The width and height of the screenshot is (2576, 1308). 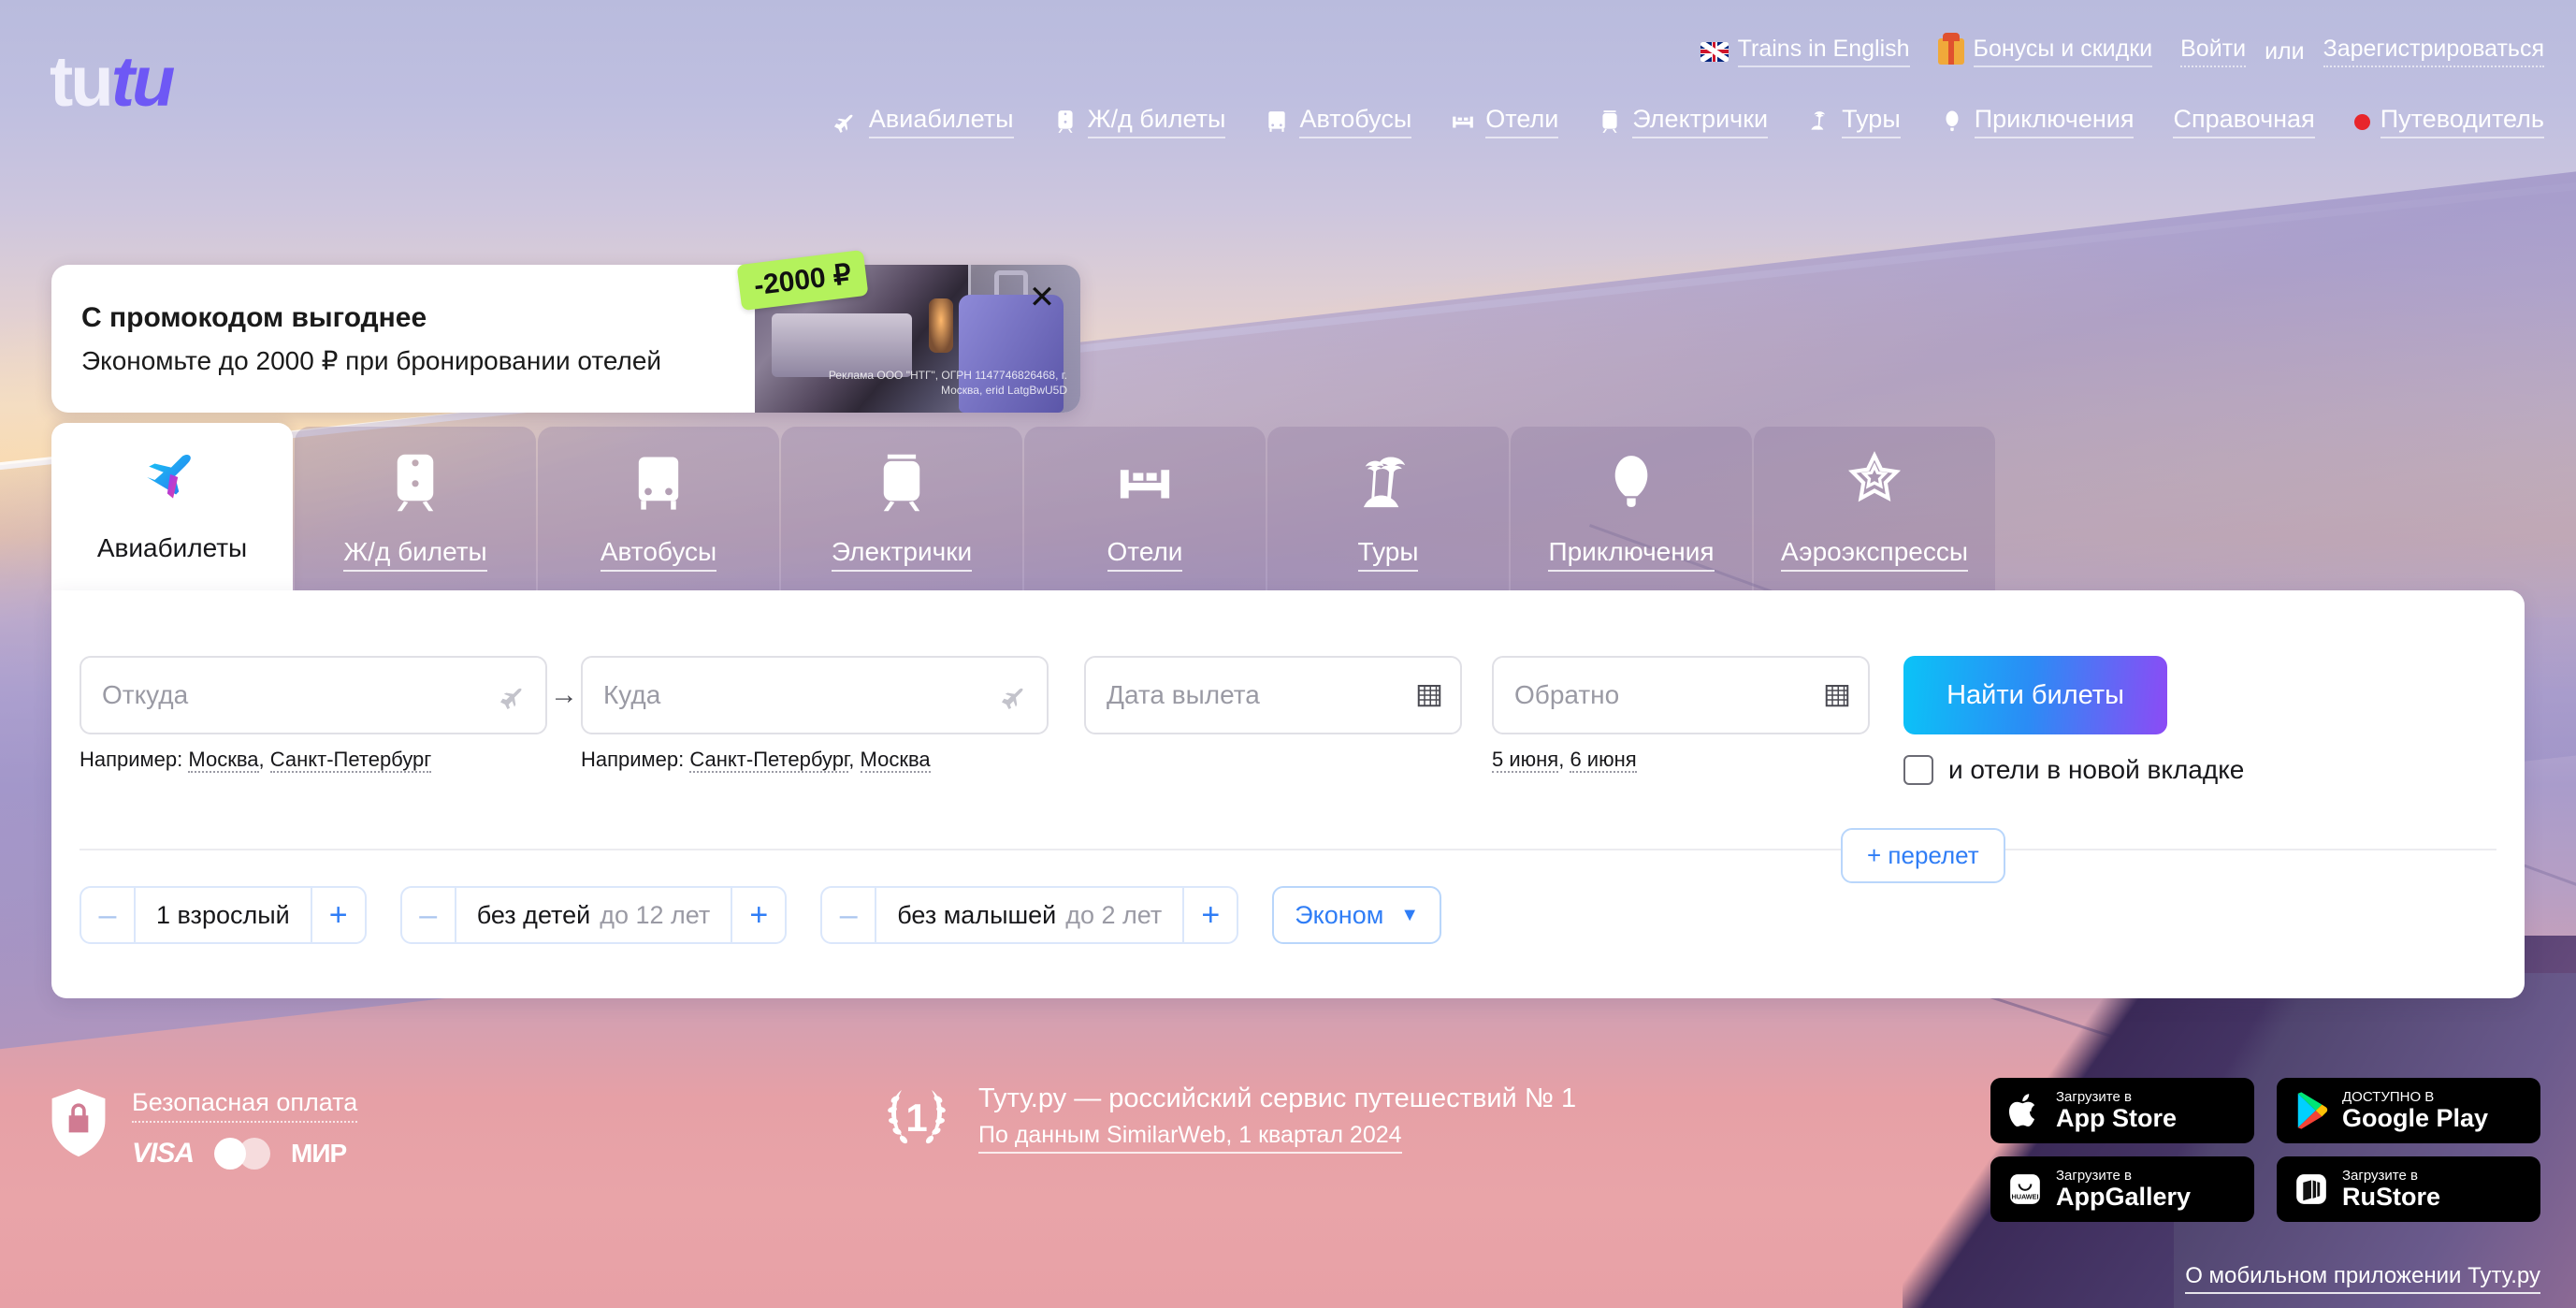 What do you see at coordinates (2096, 769) in the screenshot?
I see `hotels-checkbox-label: и отели в новой вкладке` at bounding box center [2096, 769].